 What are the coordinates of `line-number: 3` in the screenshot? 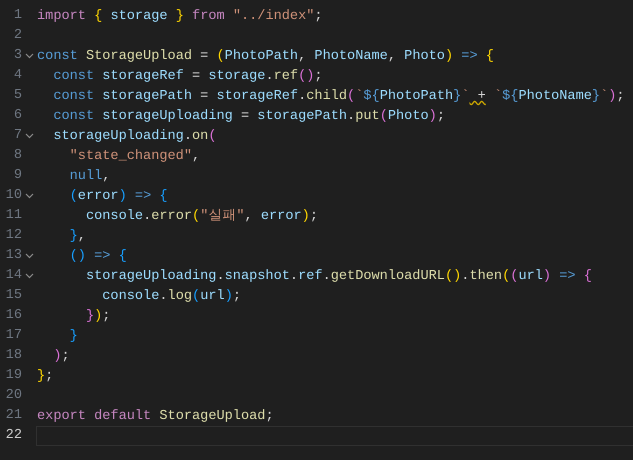 It's located at (17, 56).